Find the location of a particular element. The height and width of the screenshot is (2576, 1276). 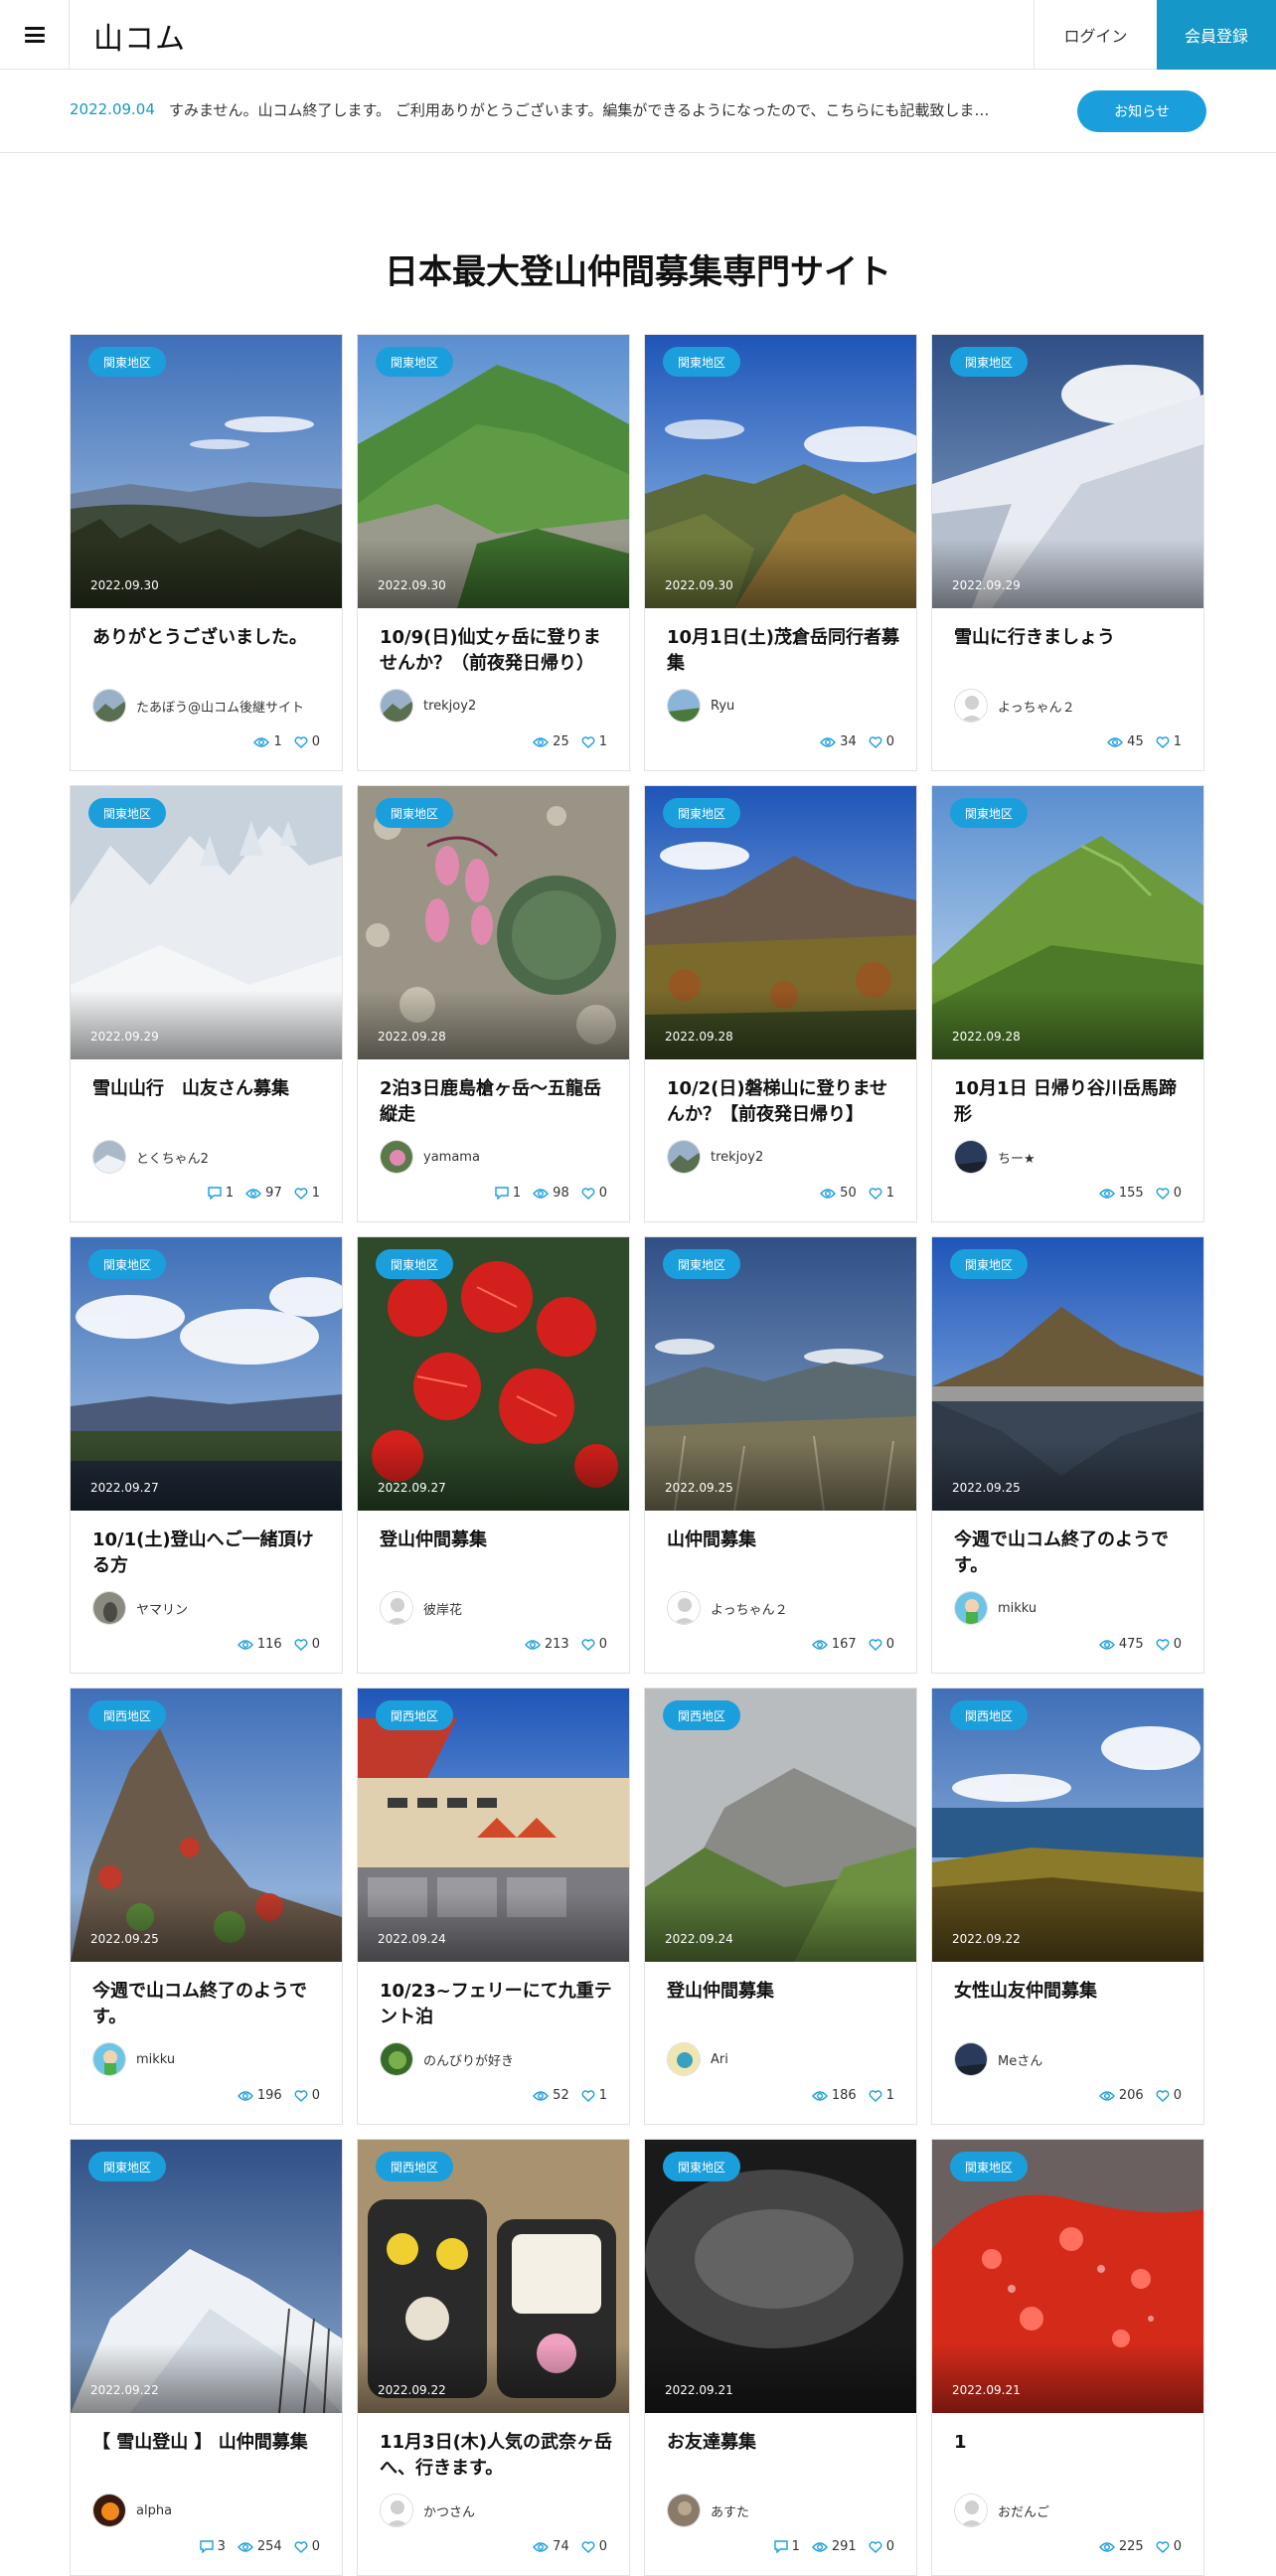

post-card: 関東地区 2022.09.25 山仲間募集 よっちゃん２ 167 0 is located at coordinates (780, 1455).